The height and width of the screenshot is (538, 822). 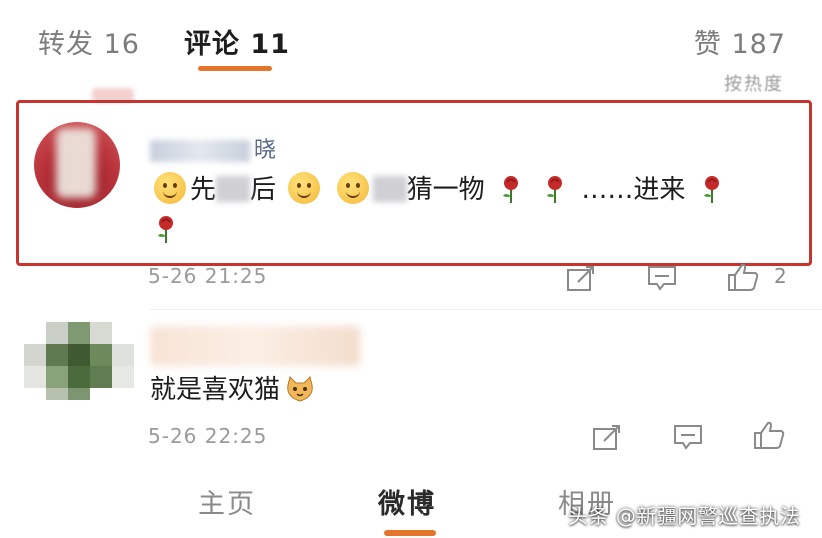 What do you see at coordinates (208, 436) in the screenshot?
I see `comment-time: 5-26 22:25` at bounding box center [208, 436].